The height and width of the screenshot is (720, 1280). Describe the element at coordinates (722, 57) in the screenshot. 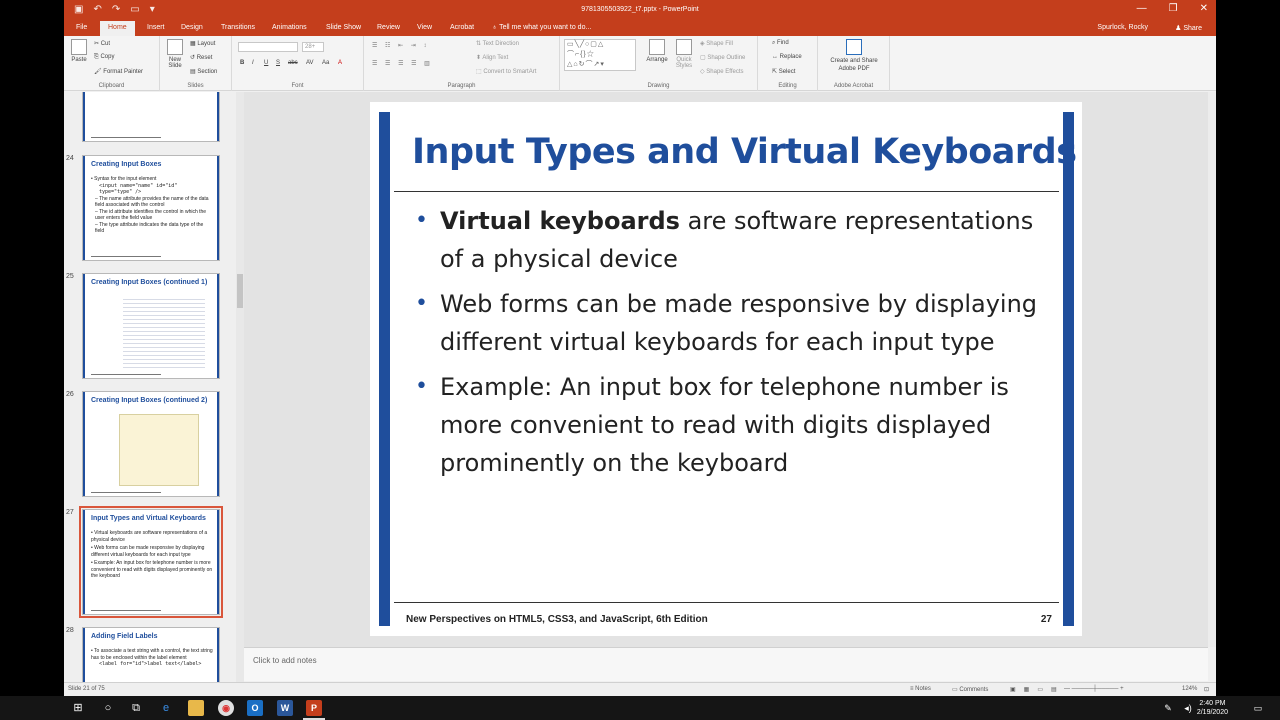

I see `shape-outline-button: ▢ Shape Outline` at that location.